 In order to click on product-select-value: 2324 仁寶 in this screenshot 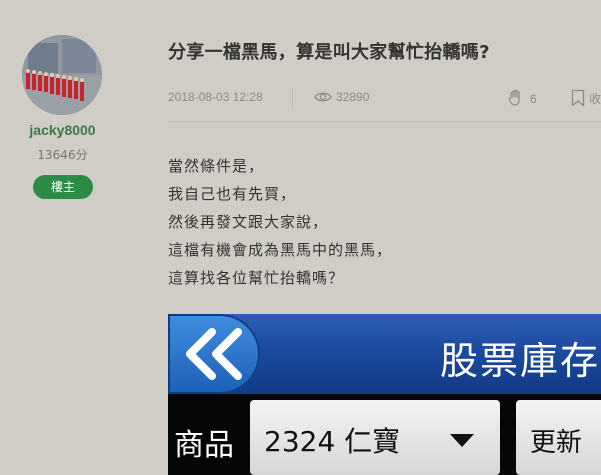, I will do `click(332, 441)`.